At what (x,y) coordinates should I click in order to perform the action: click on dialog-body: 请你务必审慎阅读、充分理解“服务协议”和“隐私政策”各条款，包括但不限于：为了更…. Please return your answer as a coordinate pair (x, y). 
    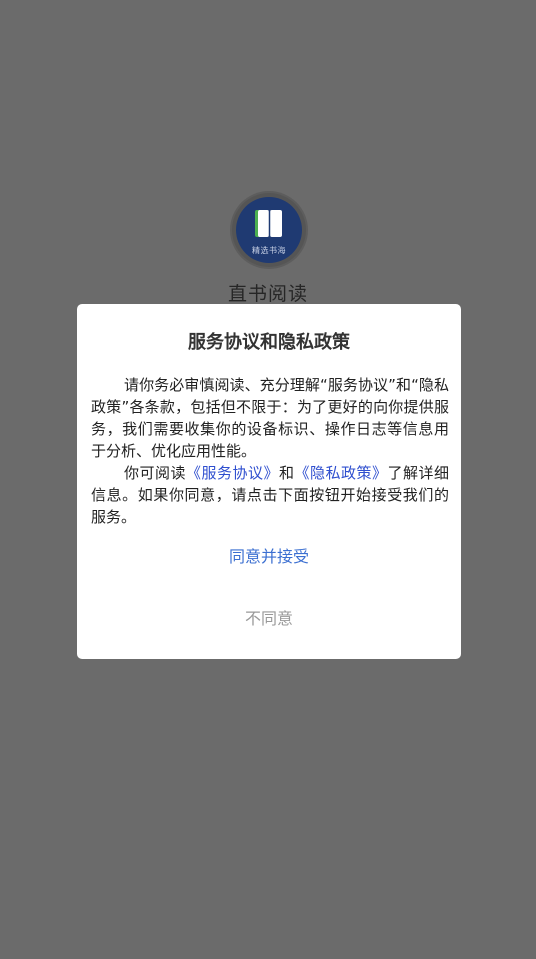
    Looking at the image, I should click on (270, 451).